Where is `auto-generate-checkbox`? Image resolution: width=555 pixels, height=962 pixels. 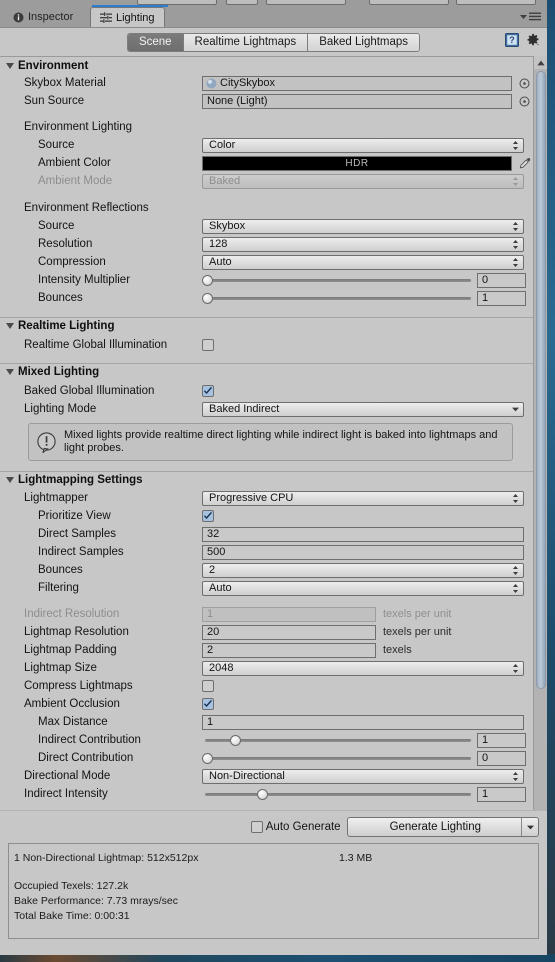
auto-generate-checkbox is located at coordinates (256, 827).